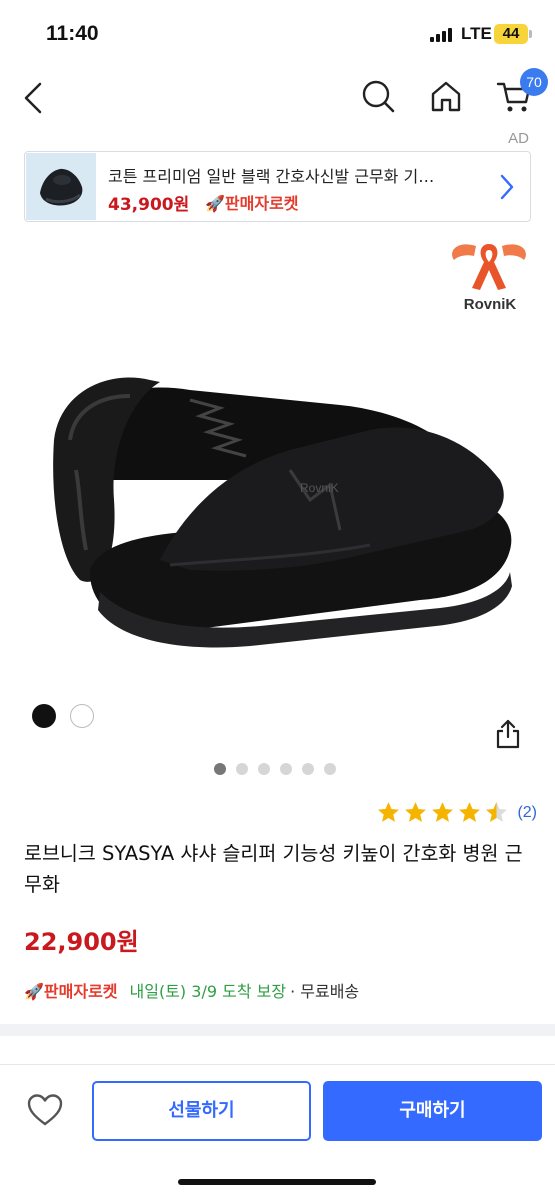 Image resolution: width=555 pixels, height=1200 pixels. What do you see at coordinates (82, 716) in the screenshot?
I see `color-swatch-white` at bounding box center [82, 716].